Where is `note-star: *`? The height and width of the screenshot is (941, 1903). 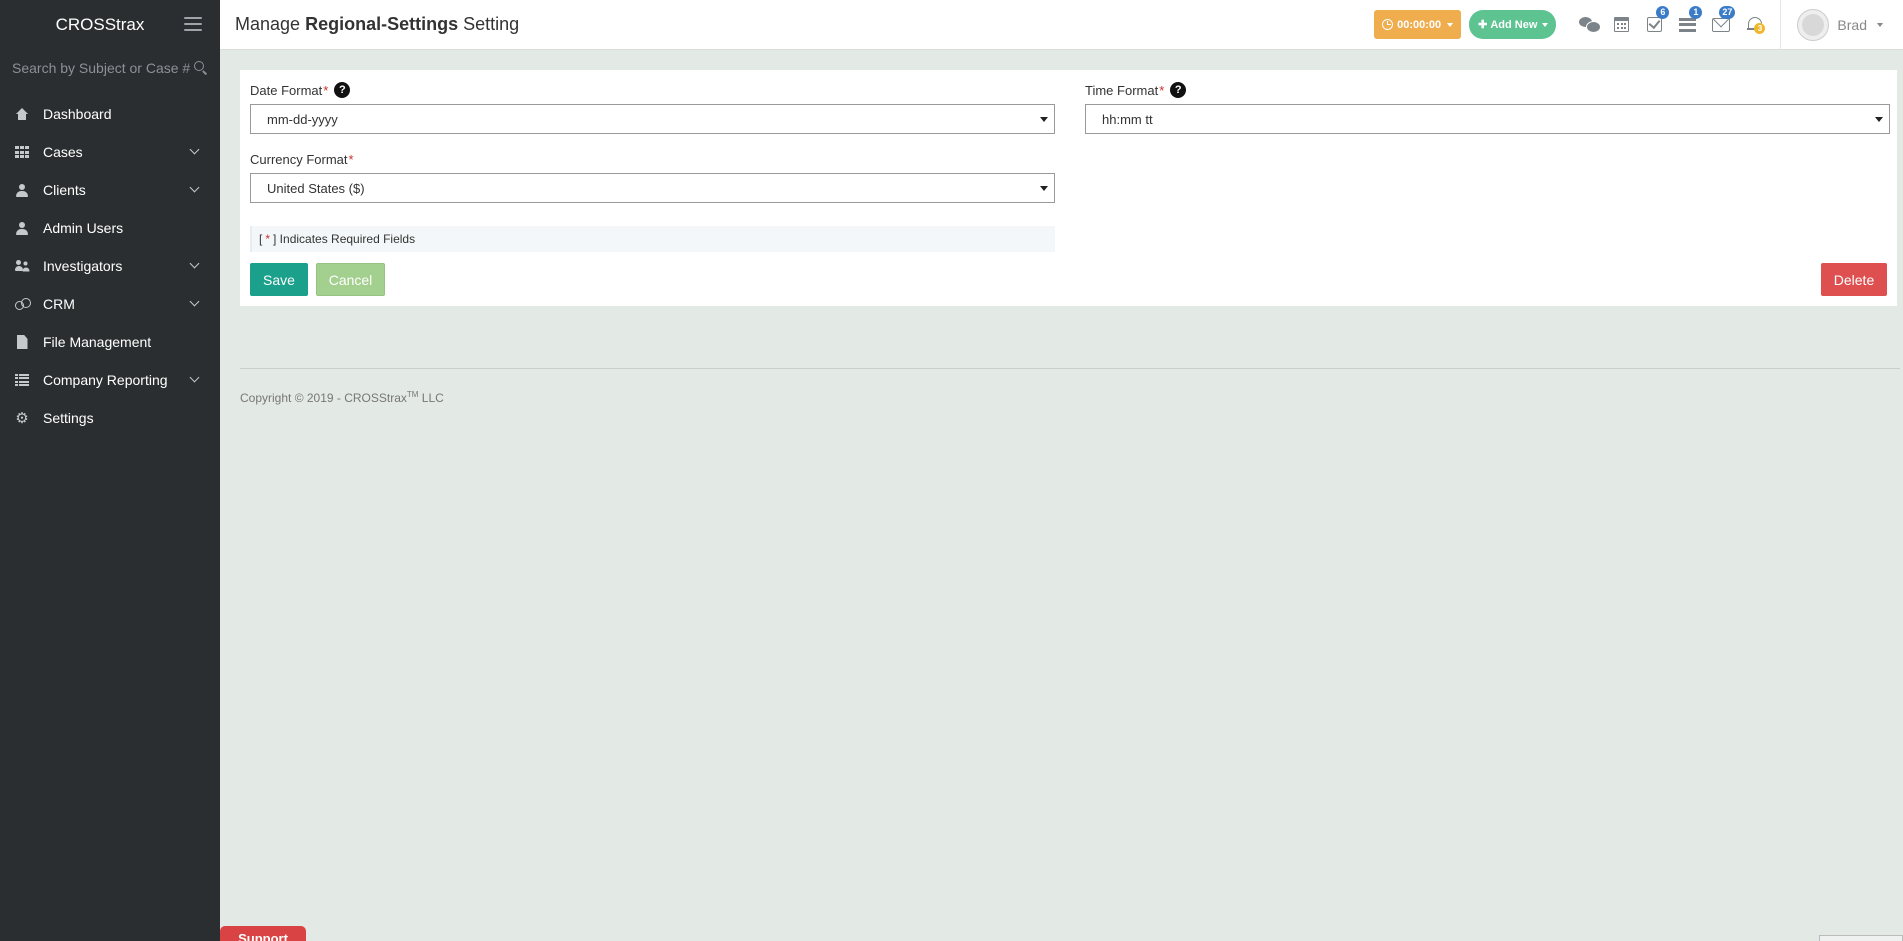 note-star: * is located at coordinates (268, 239).